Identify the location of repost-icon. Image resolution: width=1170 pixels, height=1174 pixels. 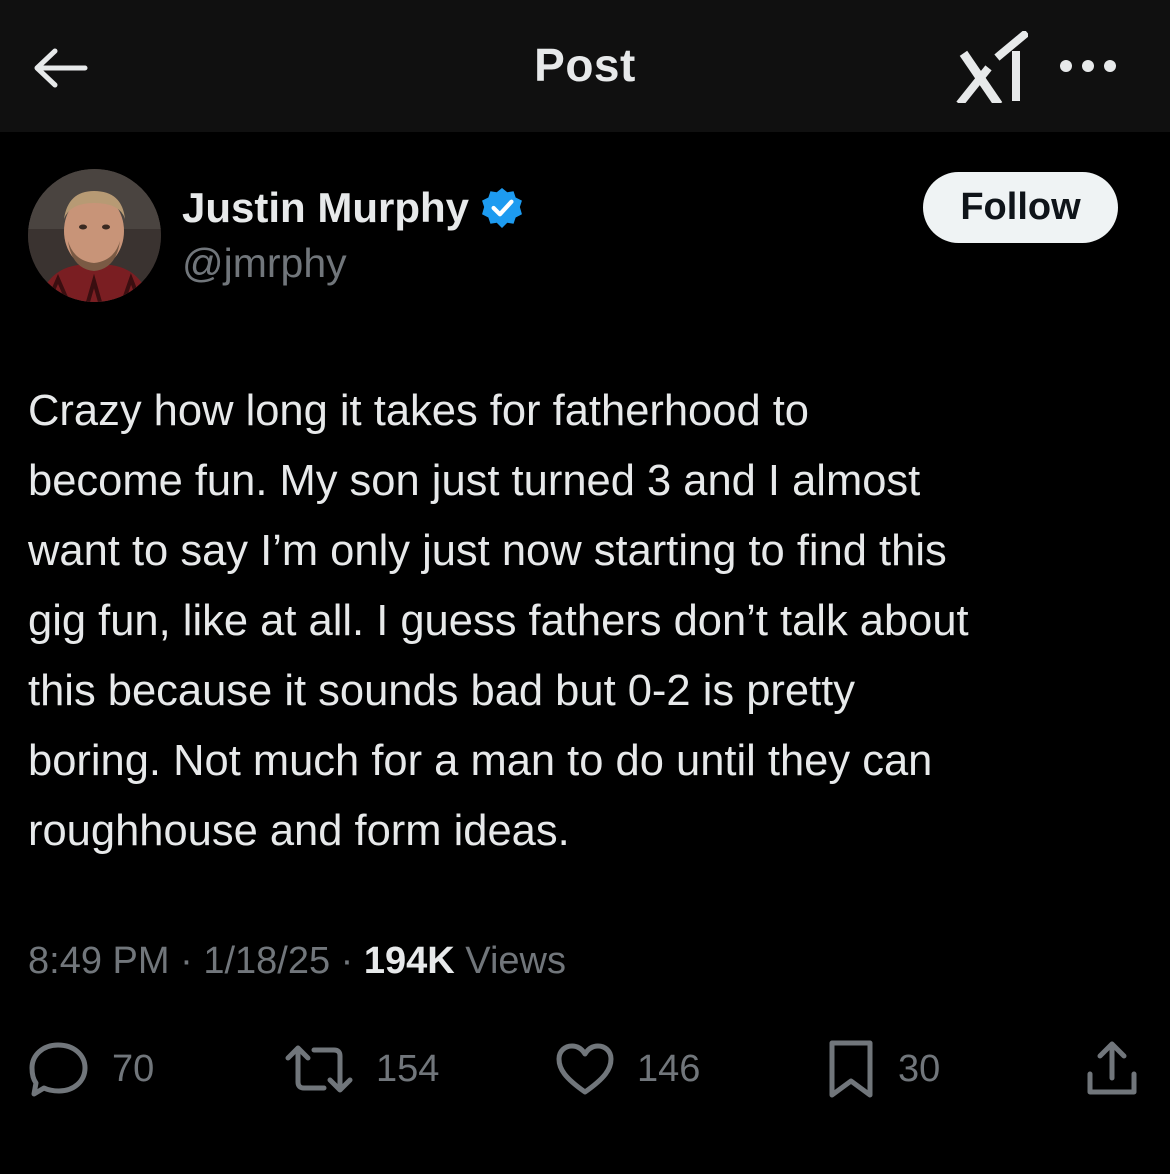
(319, 1069).